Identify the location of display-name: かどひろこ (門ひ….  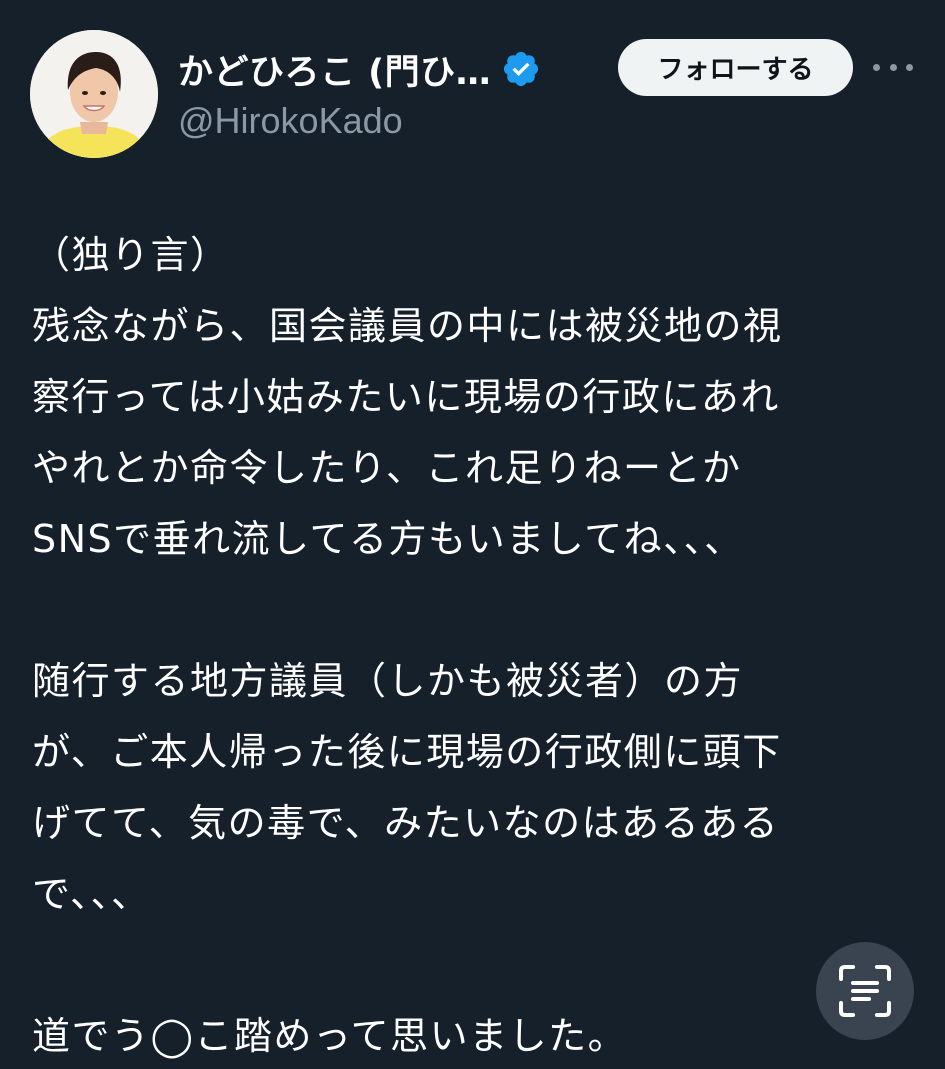
(334, 69).